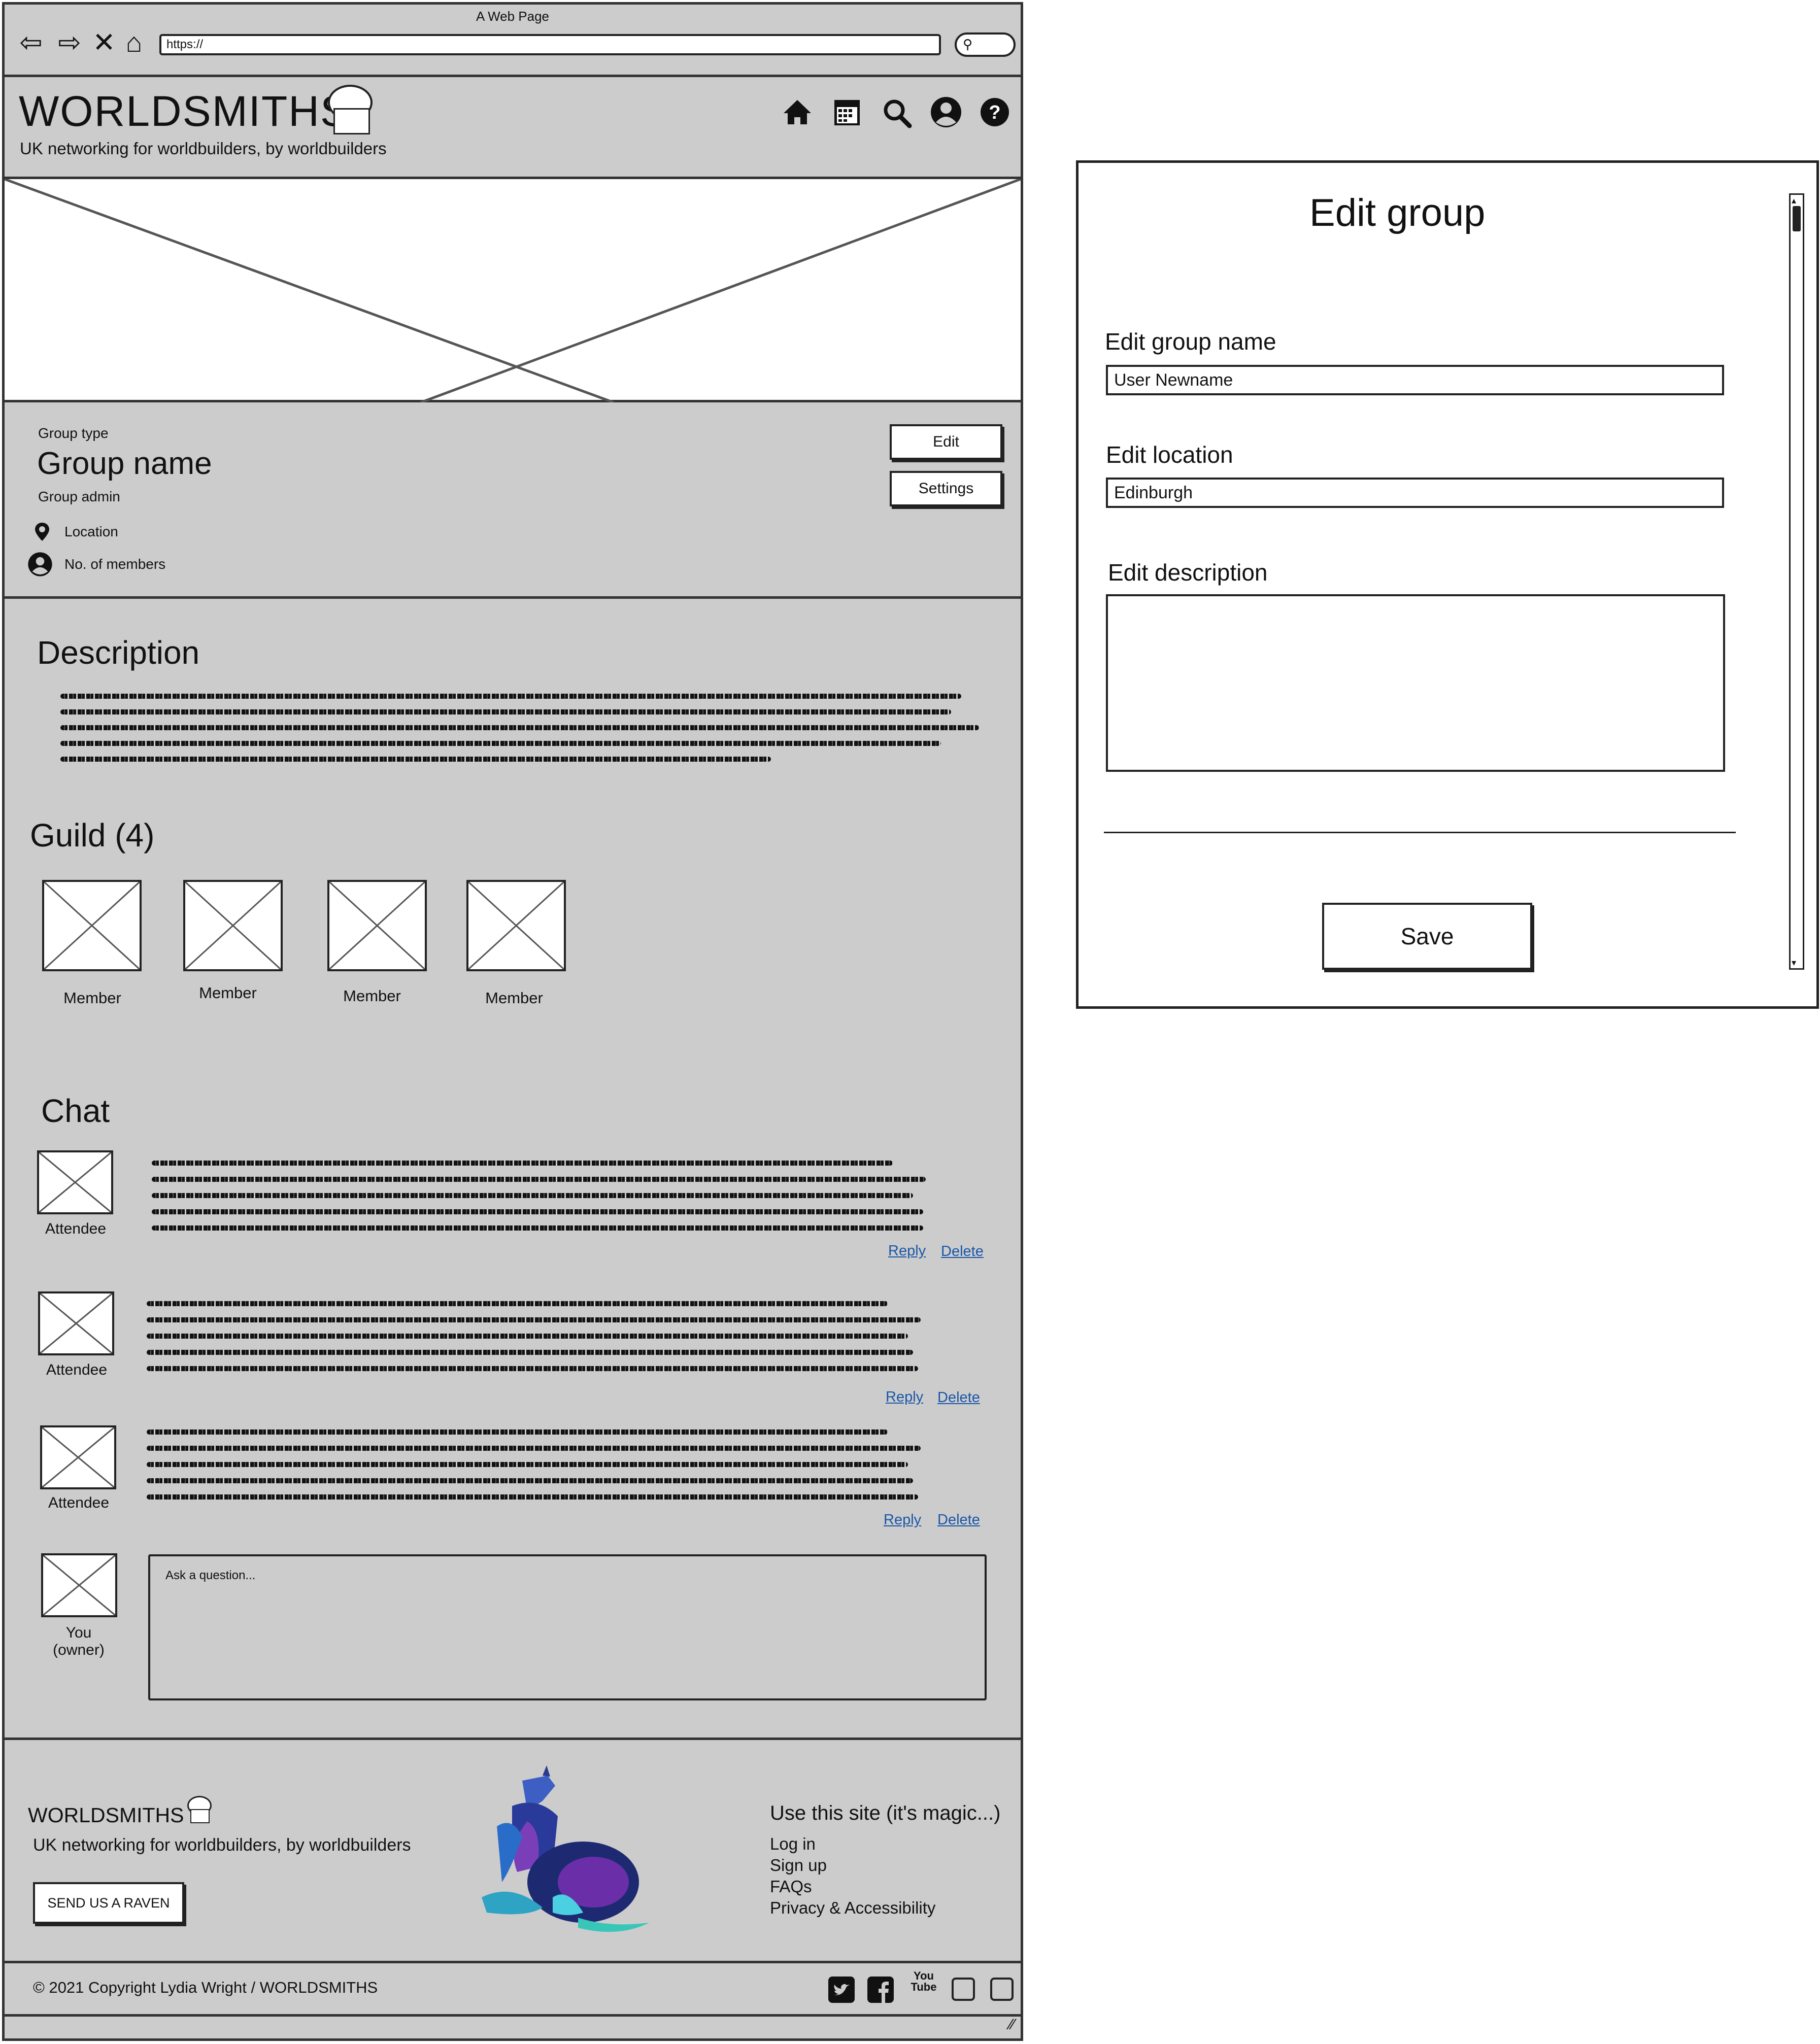 The width and height of the screenshot is (1820, 2044). I want to click on dialog-scrollbar: ▴ ▾, so click(1796, 581).